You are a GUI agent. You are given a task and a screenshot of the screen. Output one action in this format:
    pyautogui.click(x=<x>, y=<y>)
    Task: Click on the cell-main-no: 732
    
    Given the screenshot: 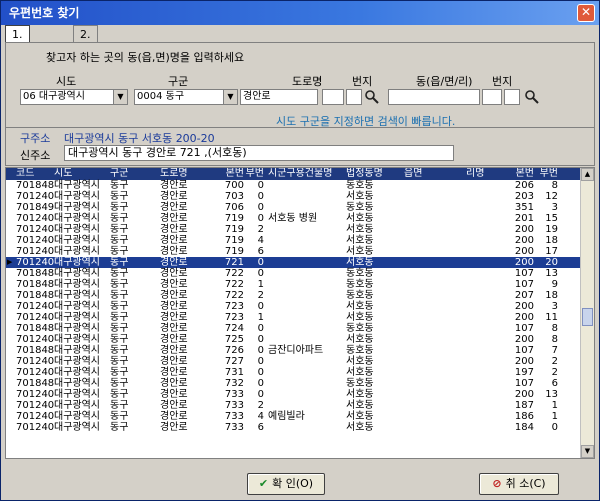 What is the action you would take?
    pyautogui.click(x=234, y=383)
    